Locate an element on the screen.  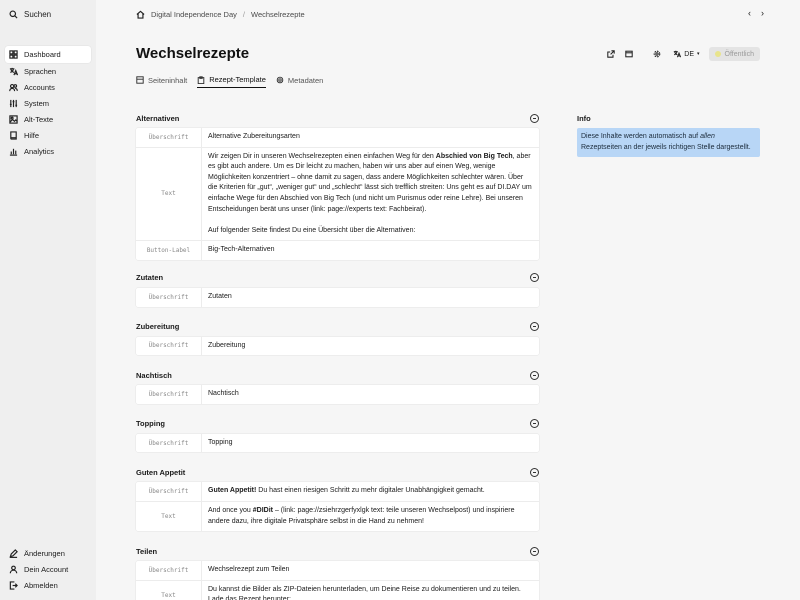
section-header: Zubereitung is located at coordinates (337, 327).